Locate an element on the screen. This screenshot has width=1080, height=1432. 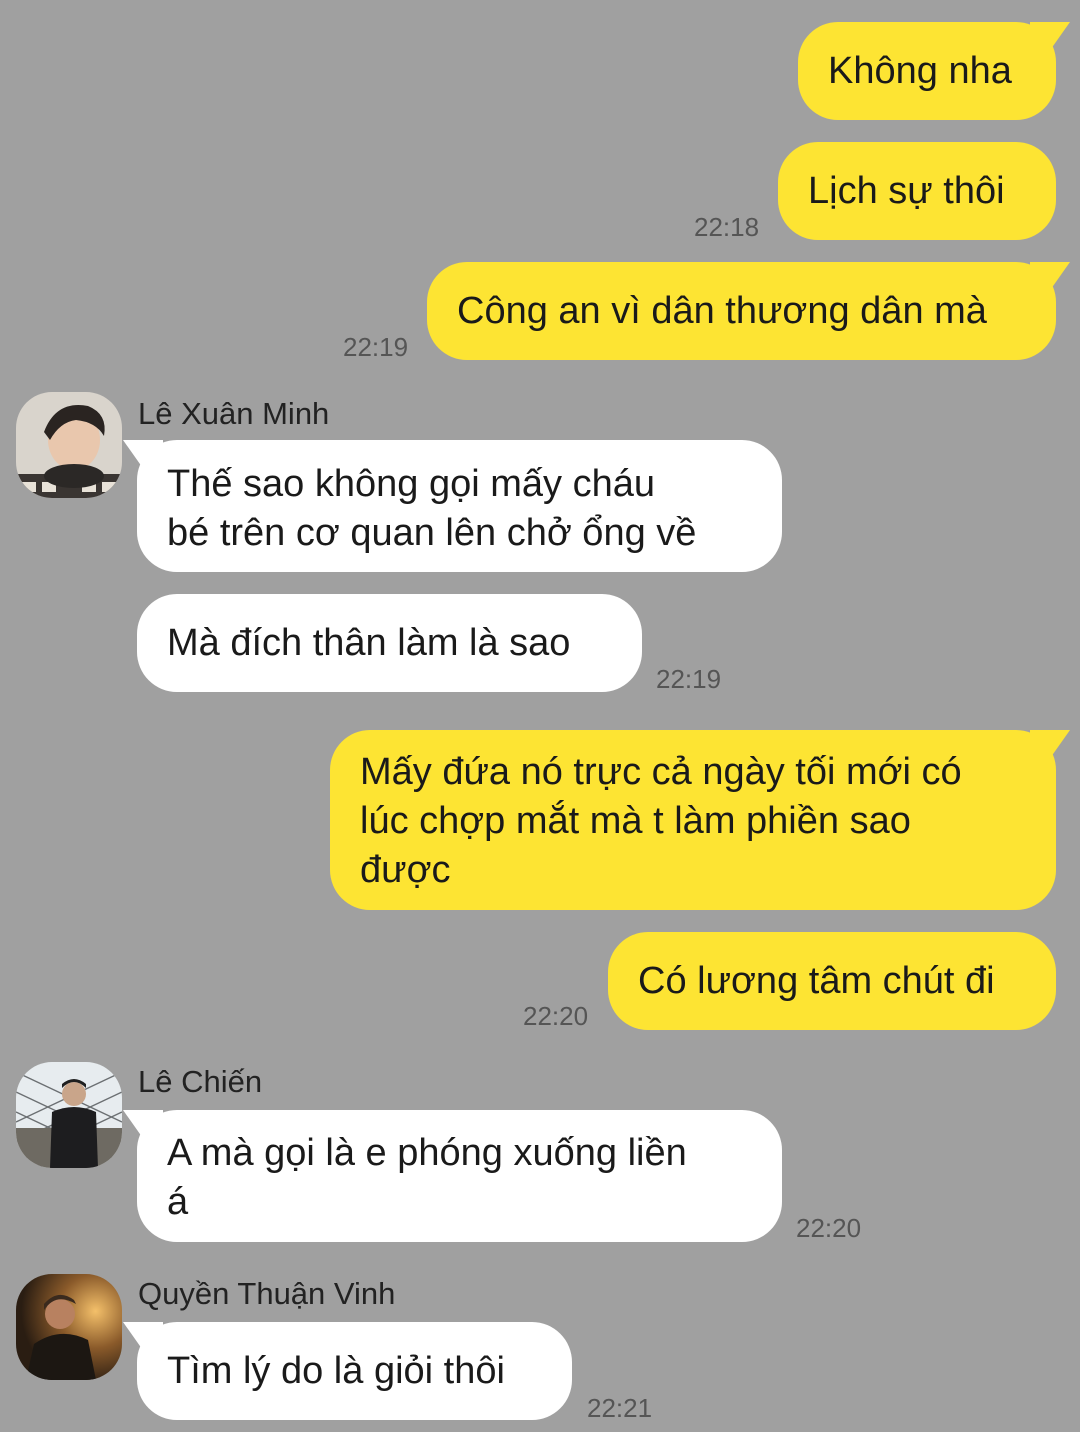
message-text: Có lương tâm chút đi is located at coordinates (816, 981).